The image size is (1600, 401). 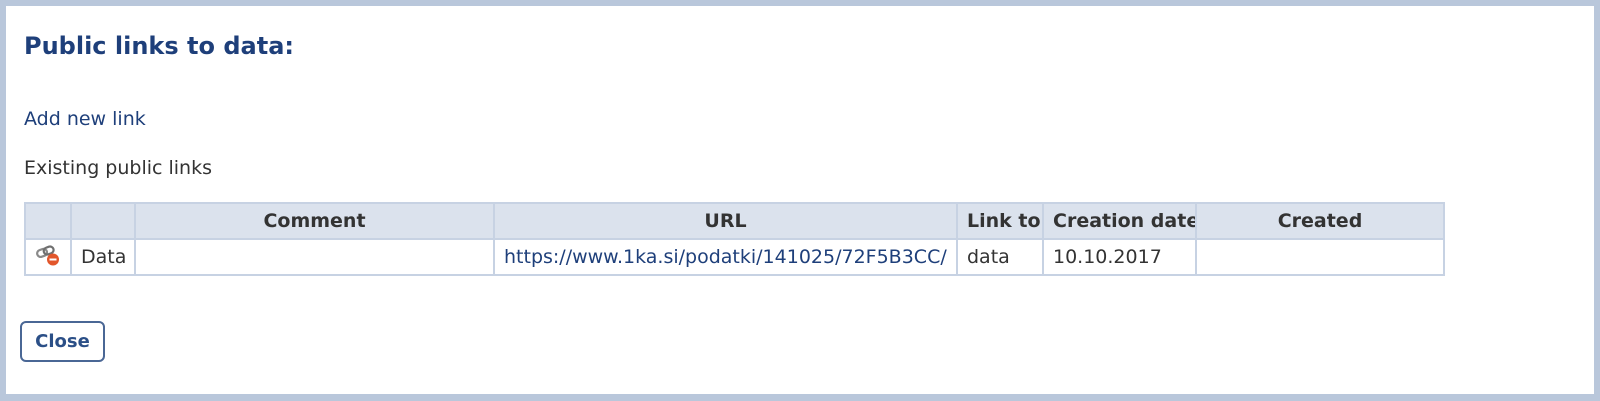 I want to click on row-creation-date: 10.10.2017, so click(x=1119, y=257).